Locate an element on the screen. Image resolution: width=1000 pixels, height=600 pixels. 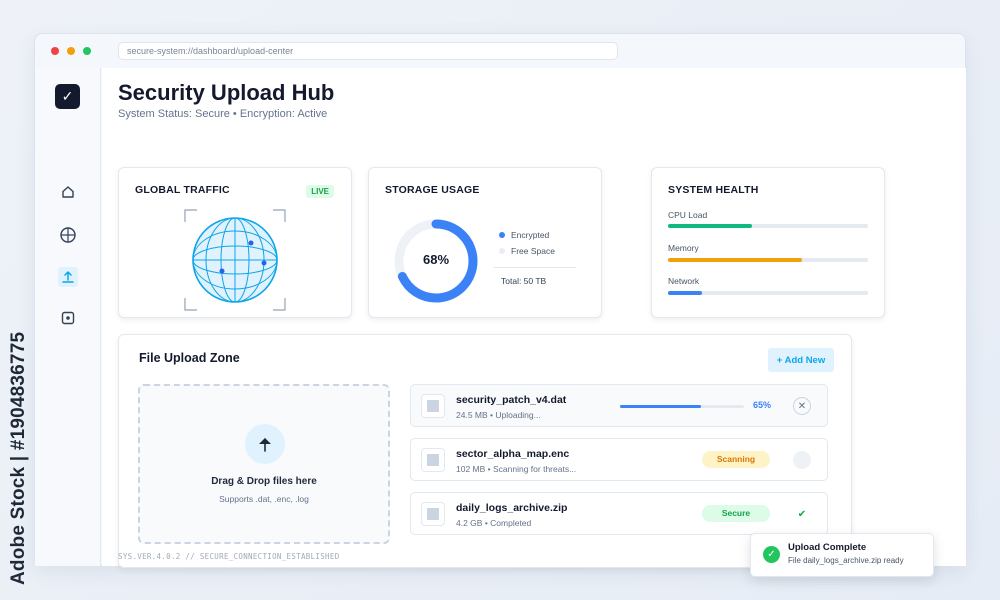
upload-progress-fill is located at coordinates (660, 406).